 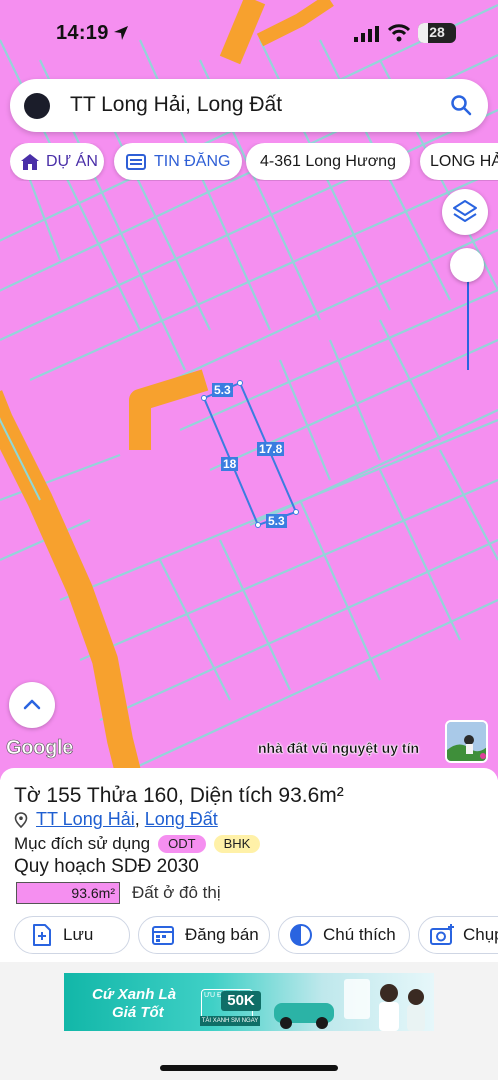 What do you see at coordinates (349, 1005) in the screenshot?
I see `ad-illustration` at bounding box center [349, 1005].